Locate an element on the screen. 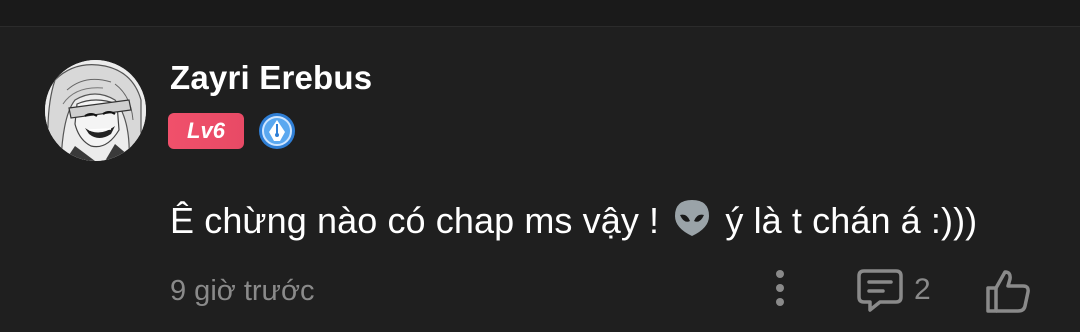 Image resolution: width=1080 pixels, height=332 pixels. comment-text-part2: ý là t chán á :))) is located at coordinates (846, 220).